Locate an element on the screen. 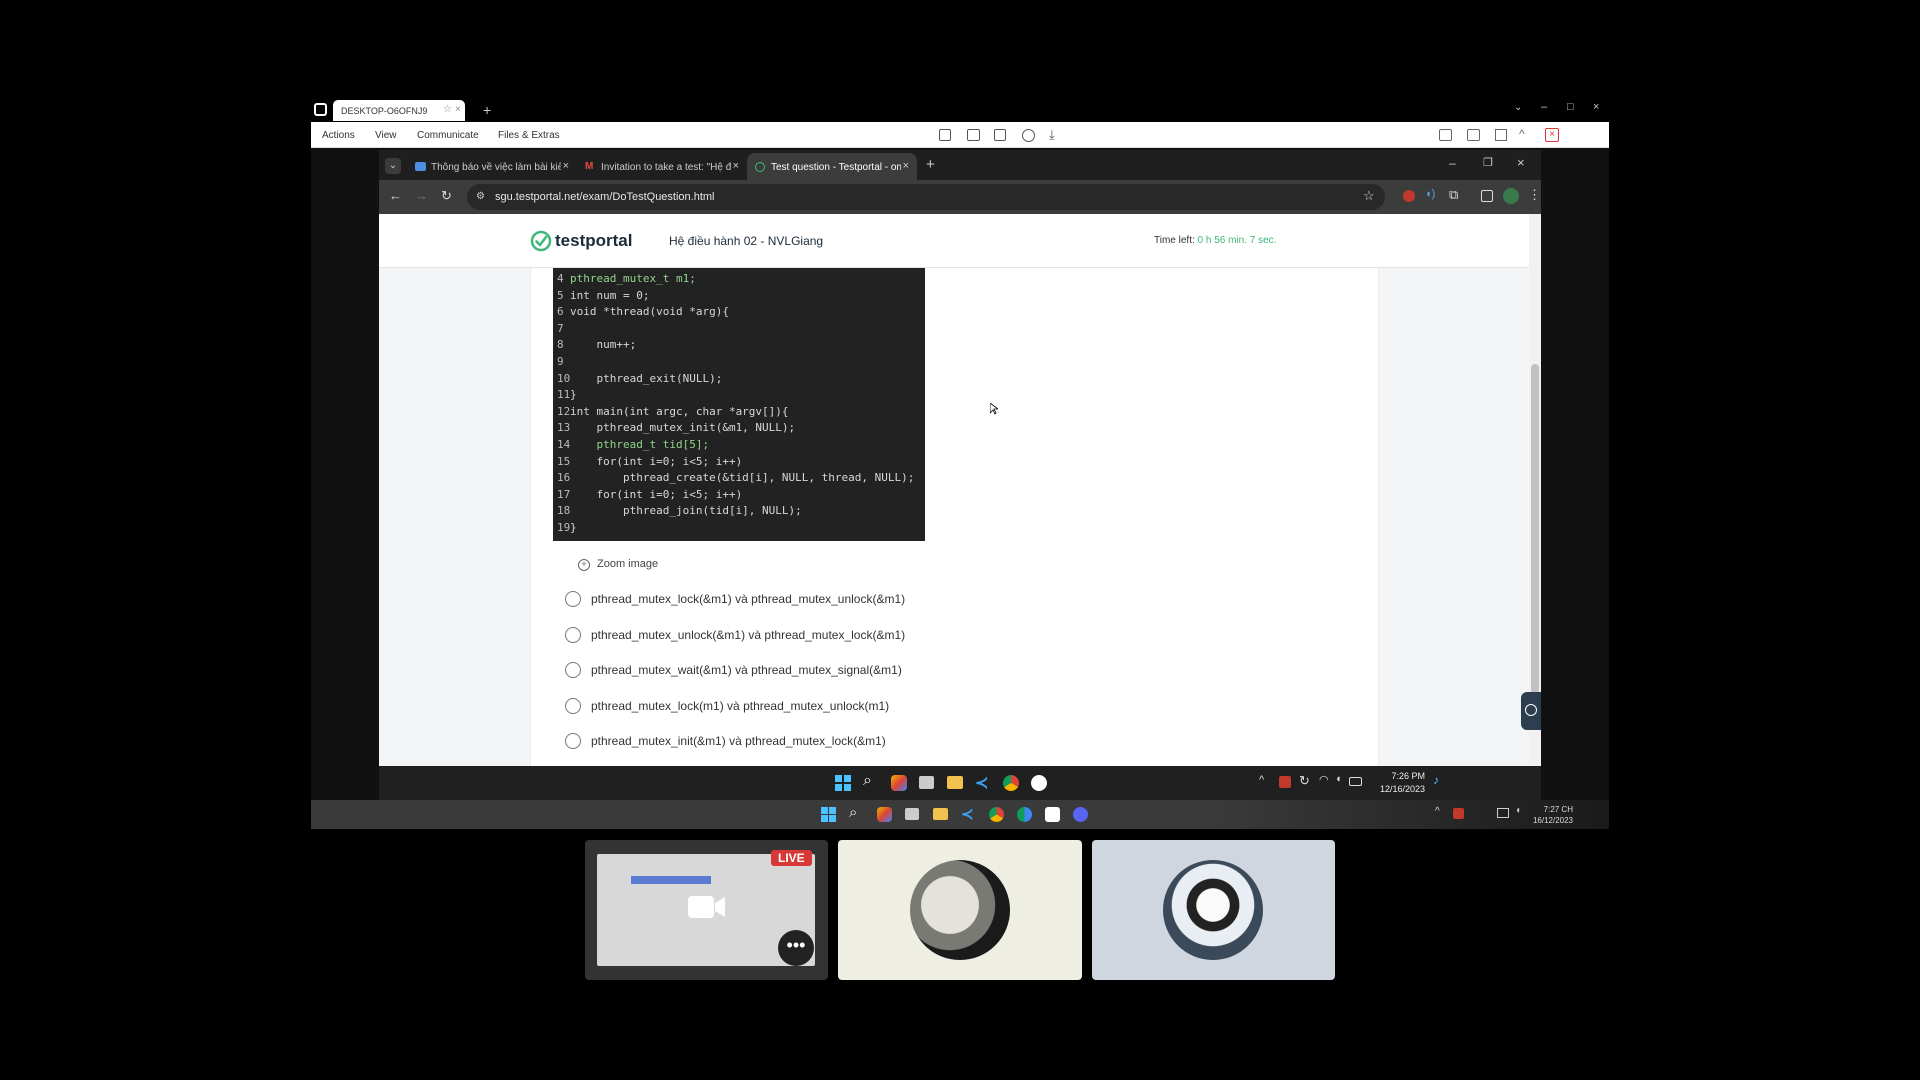 The image size is (1920, 1080). line-number: 8 is located at coordinates (560, 345).